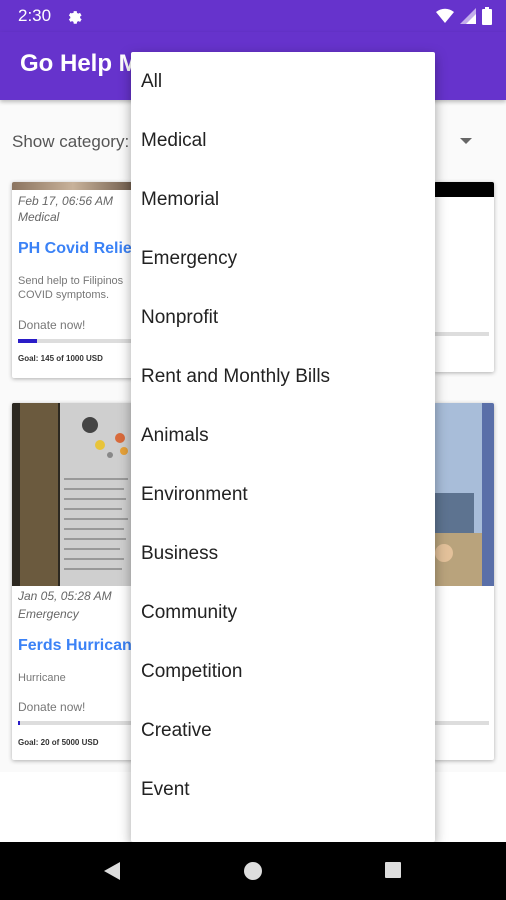  I want to click on home-icon, so click(253, 871).